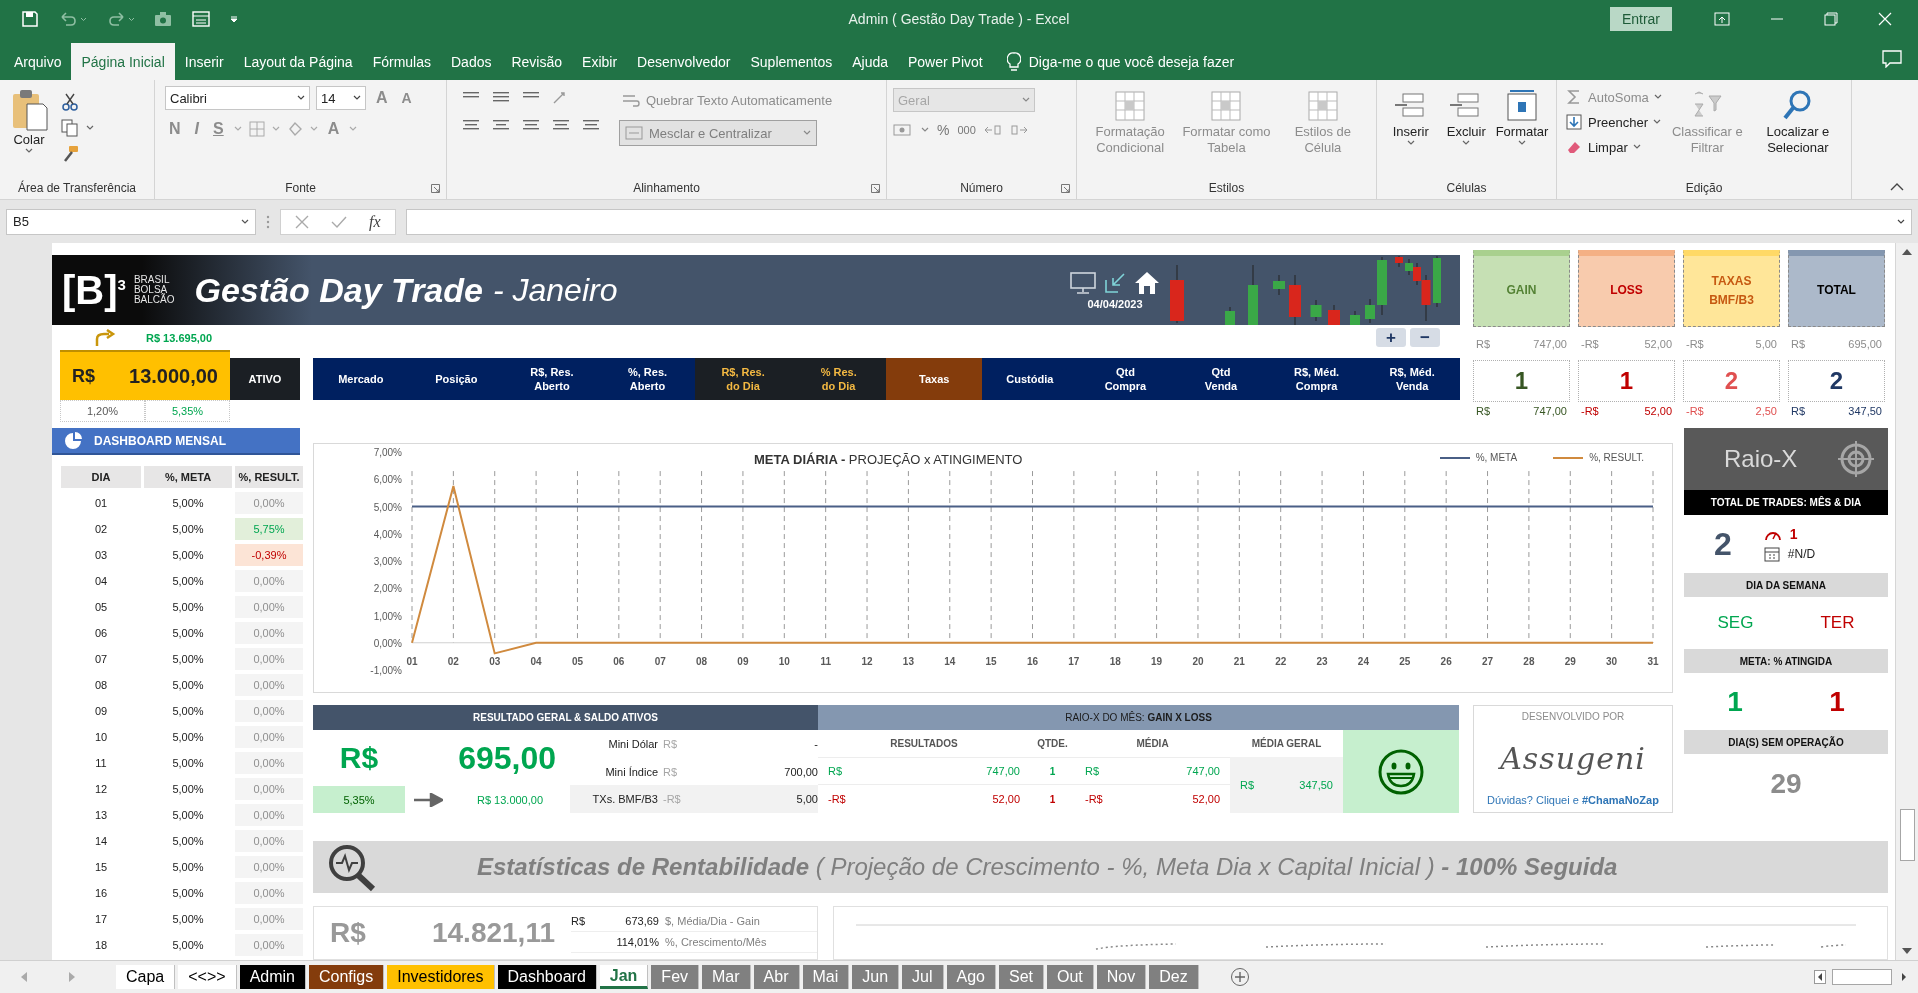  I want to click on scroll-left-icon, so click(1820, 977).